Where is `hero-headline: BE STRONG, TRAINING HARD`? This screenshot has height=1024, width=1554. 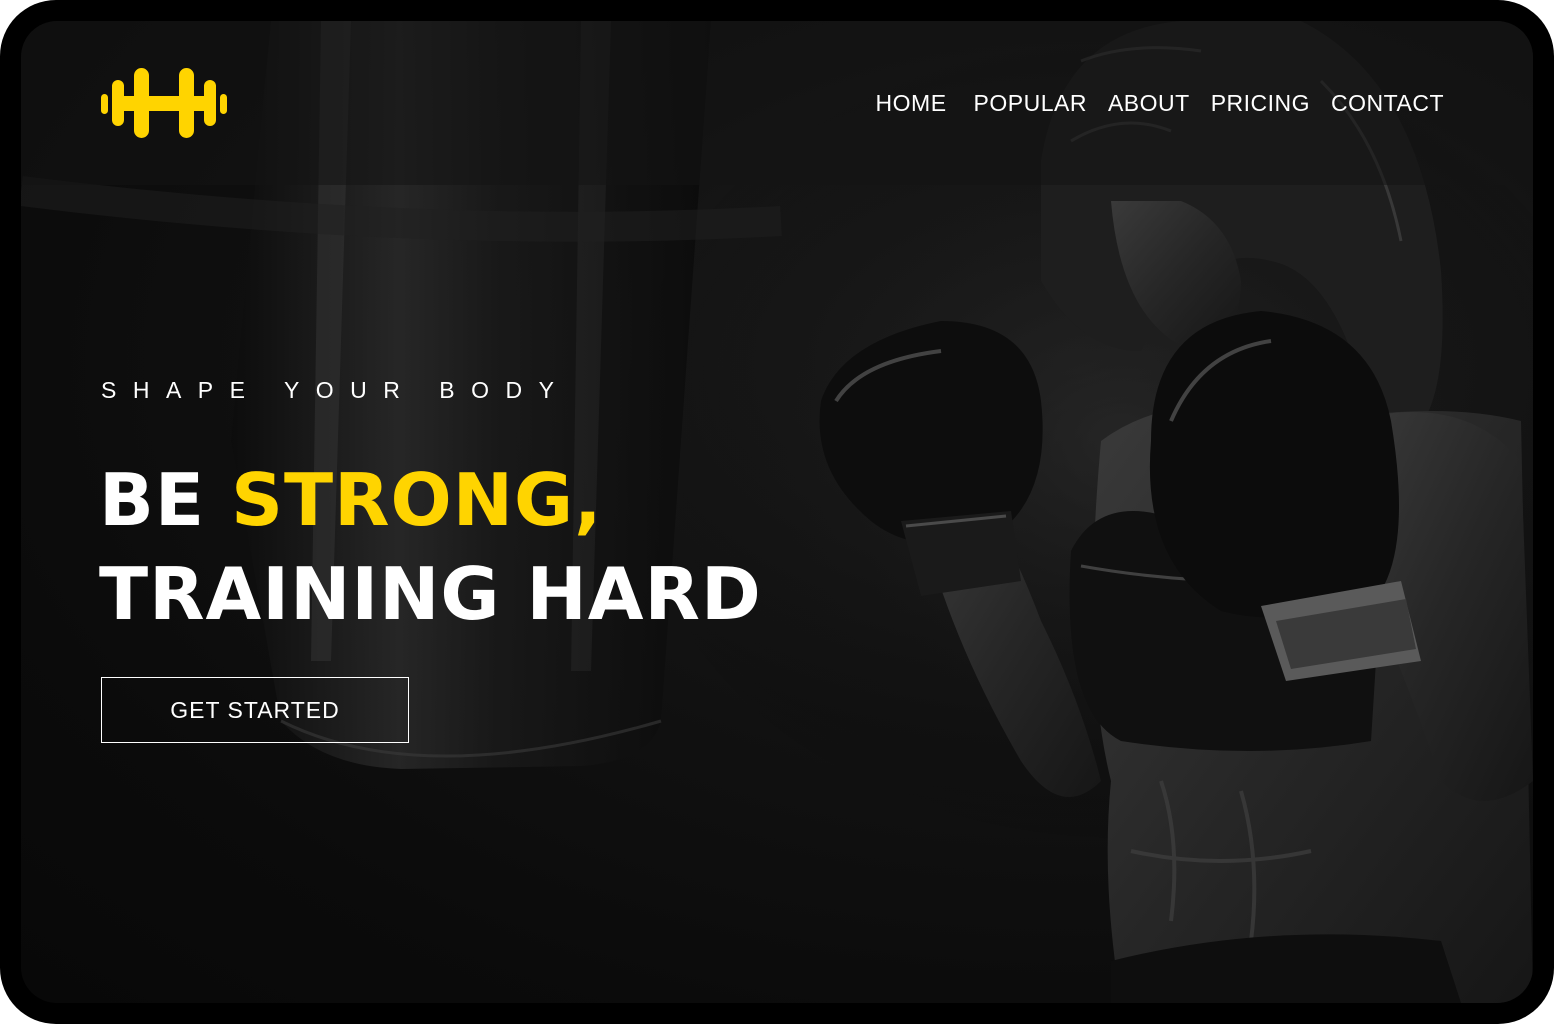
hero-headline: BE STRONG, TRAINING HARD is located at coordinates (430, 547).